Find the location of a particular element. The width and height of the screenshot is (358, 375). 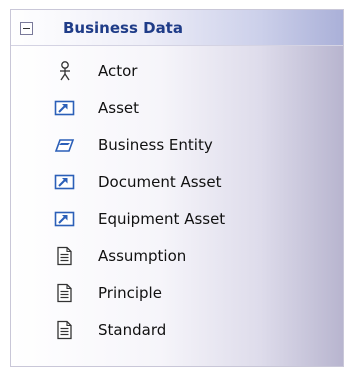

business-entity-icon is located at coordinates (65, 145).